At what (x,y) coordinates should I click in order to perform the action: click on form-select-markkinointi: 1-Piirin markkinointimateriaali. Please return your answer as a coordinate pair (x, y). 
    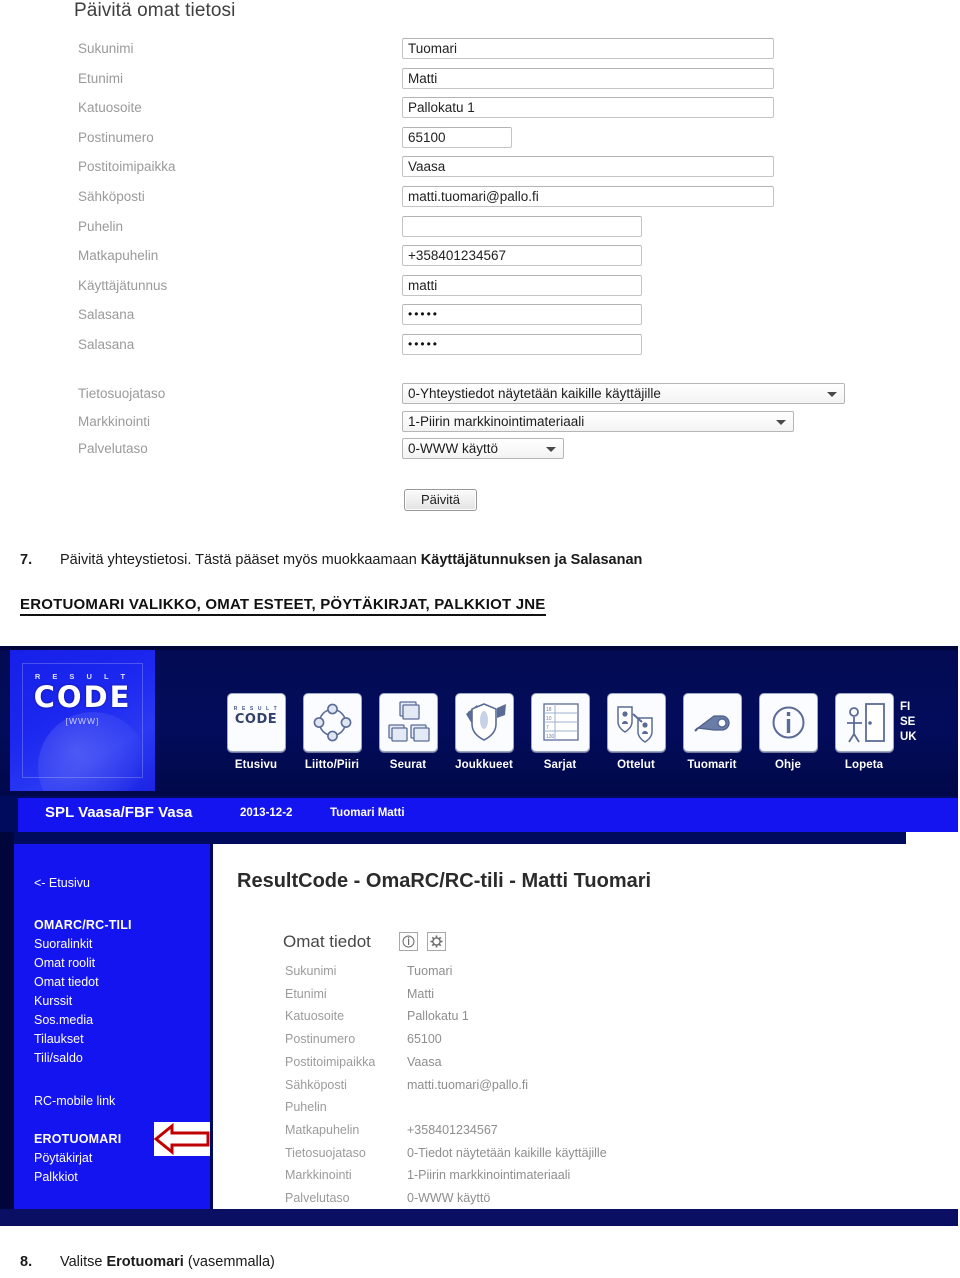
    Looking at the image, I should click on (598, 421).